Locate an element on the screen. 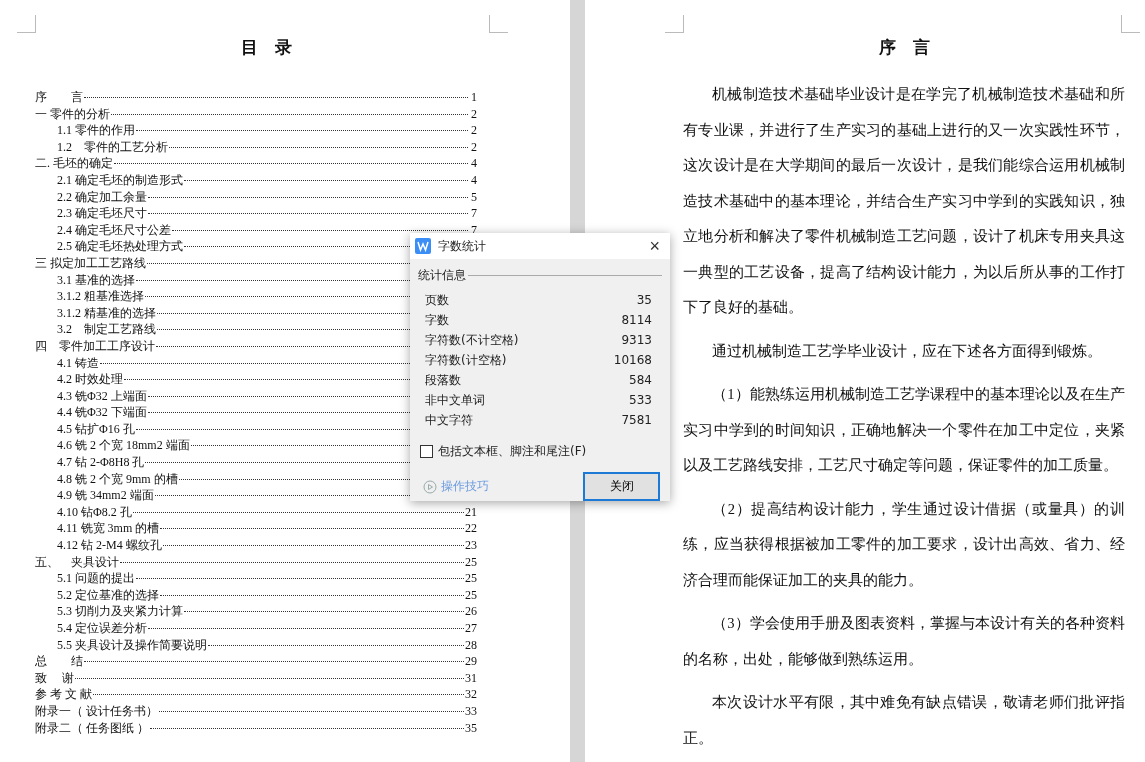 This screenshot has height=762, width=1145. stat-label: 中文字符 is located at coordinates (449, 420).